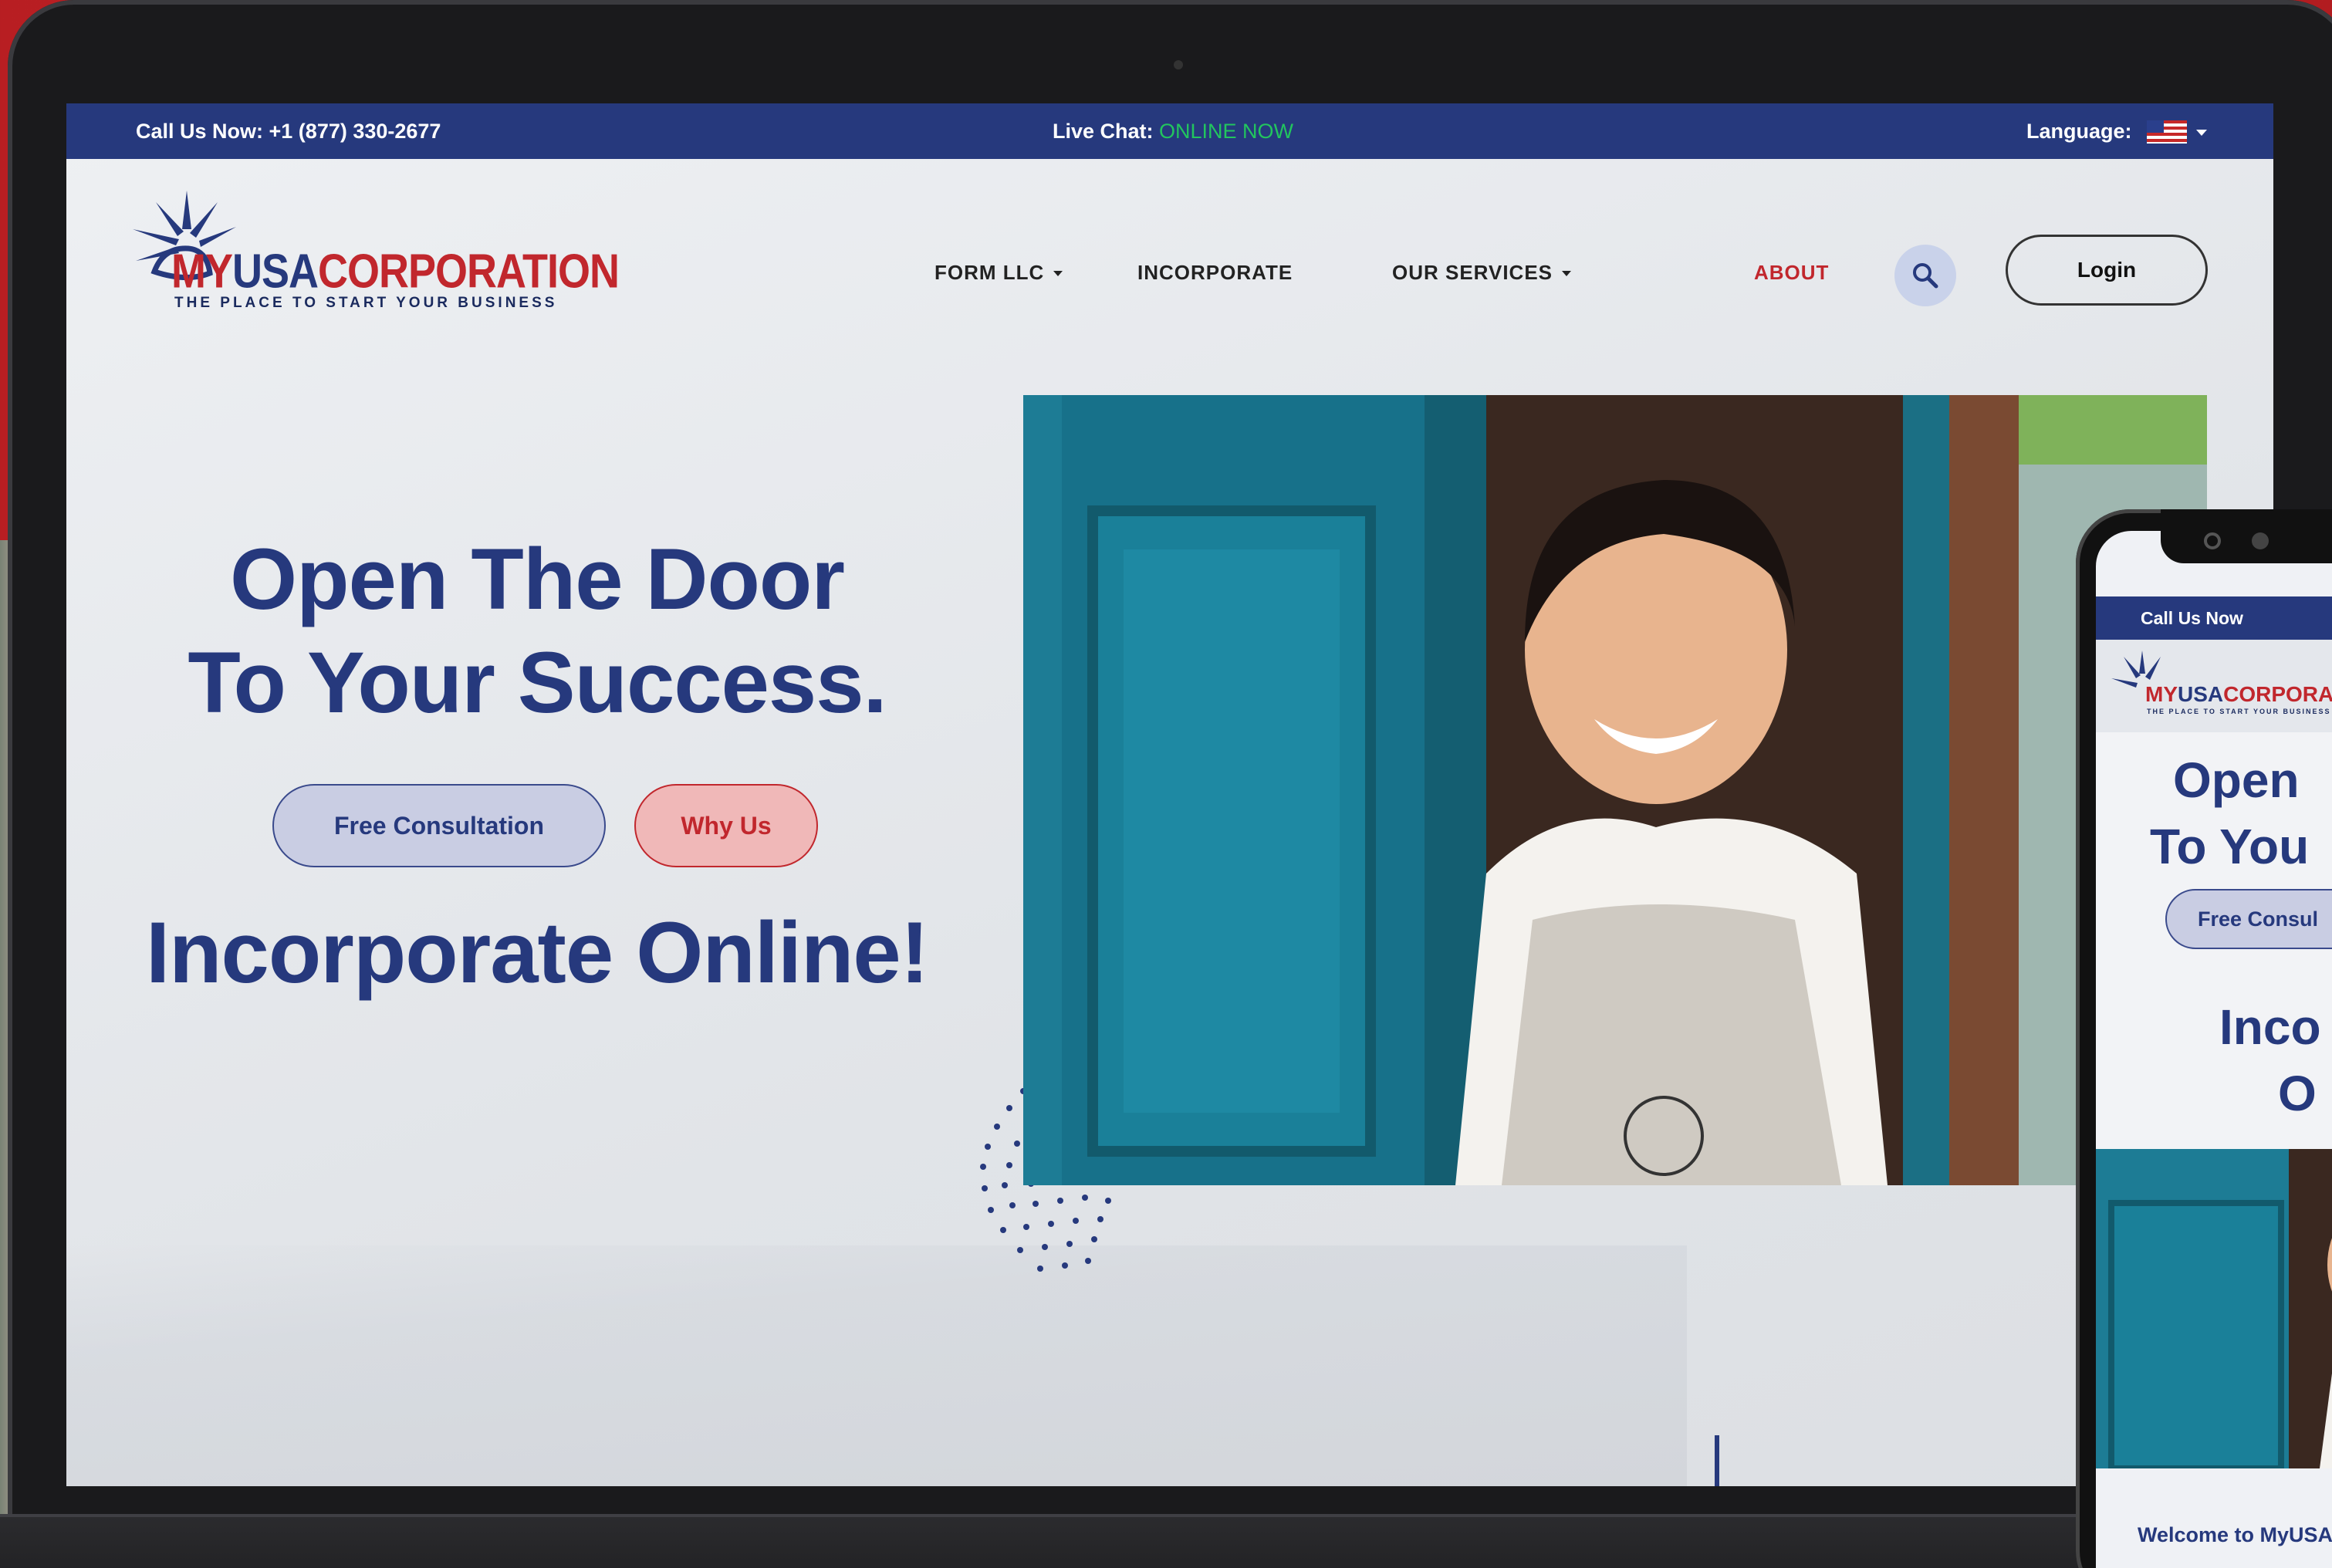 The width and height of the screenshot is (2332, 1568). I want to click on phone-welcome-text: Welcome to MyUSA, so click(2235, 1534).